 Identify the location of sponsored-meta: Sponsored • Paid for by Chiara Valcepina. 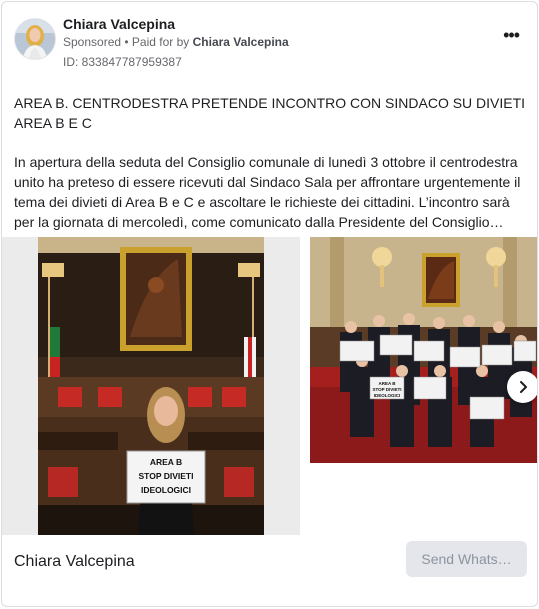
(176, 42).